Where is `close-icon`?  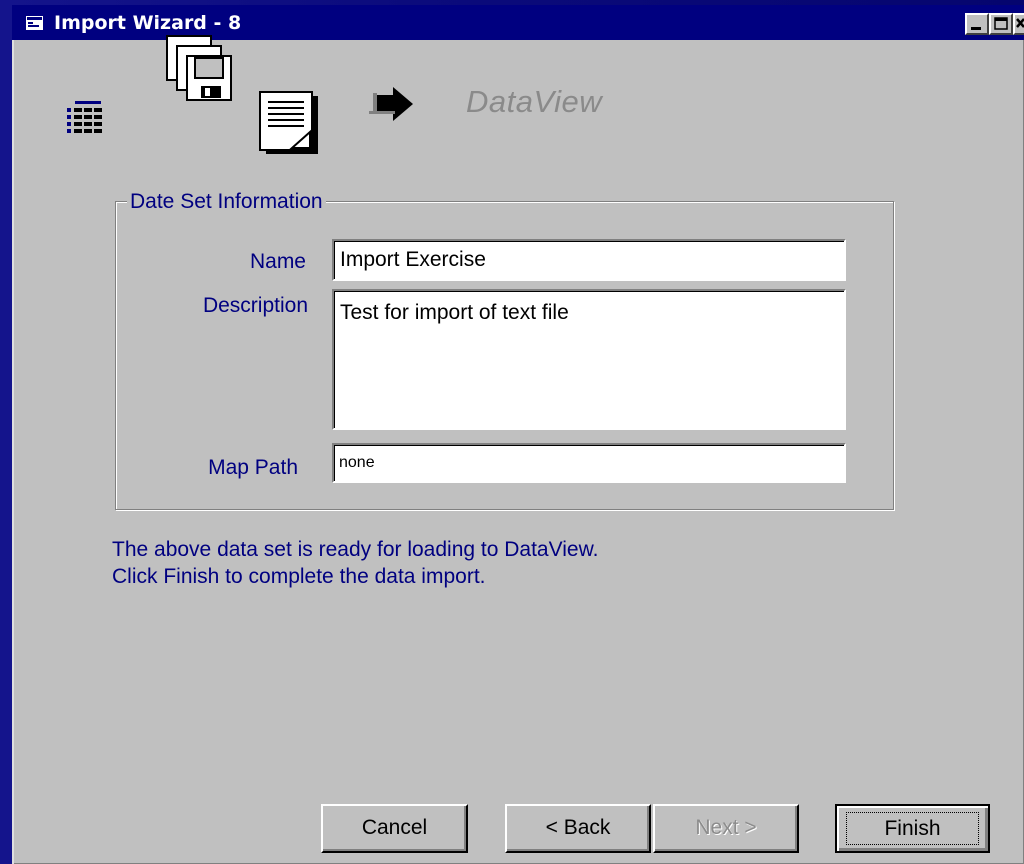
close-icon is located at coordinates (1020, 23).